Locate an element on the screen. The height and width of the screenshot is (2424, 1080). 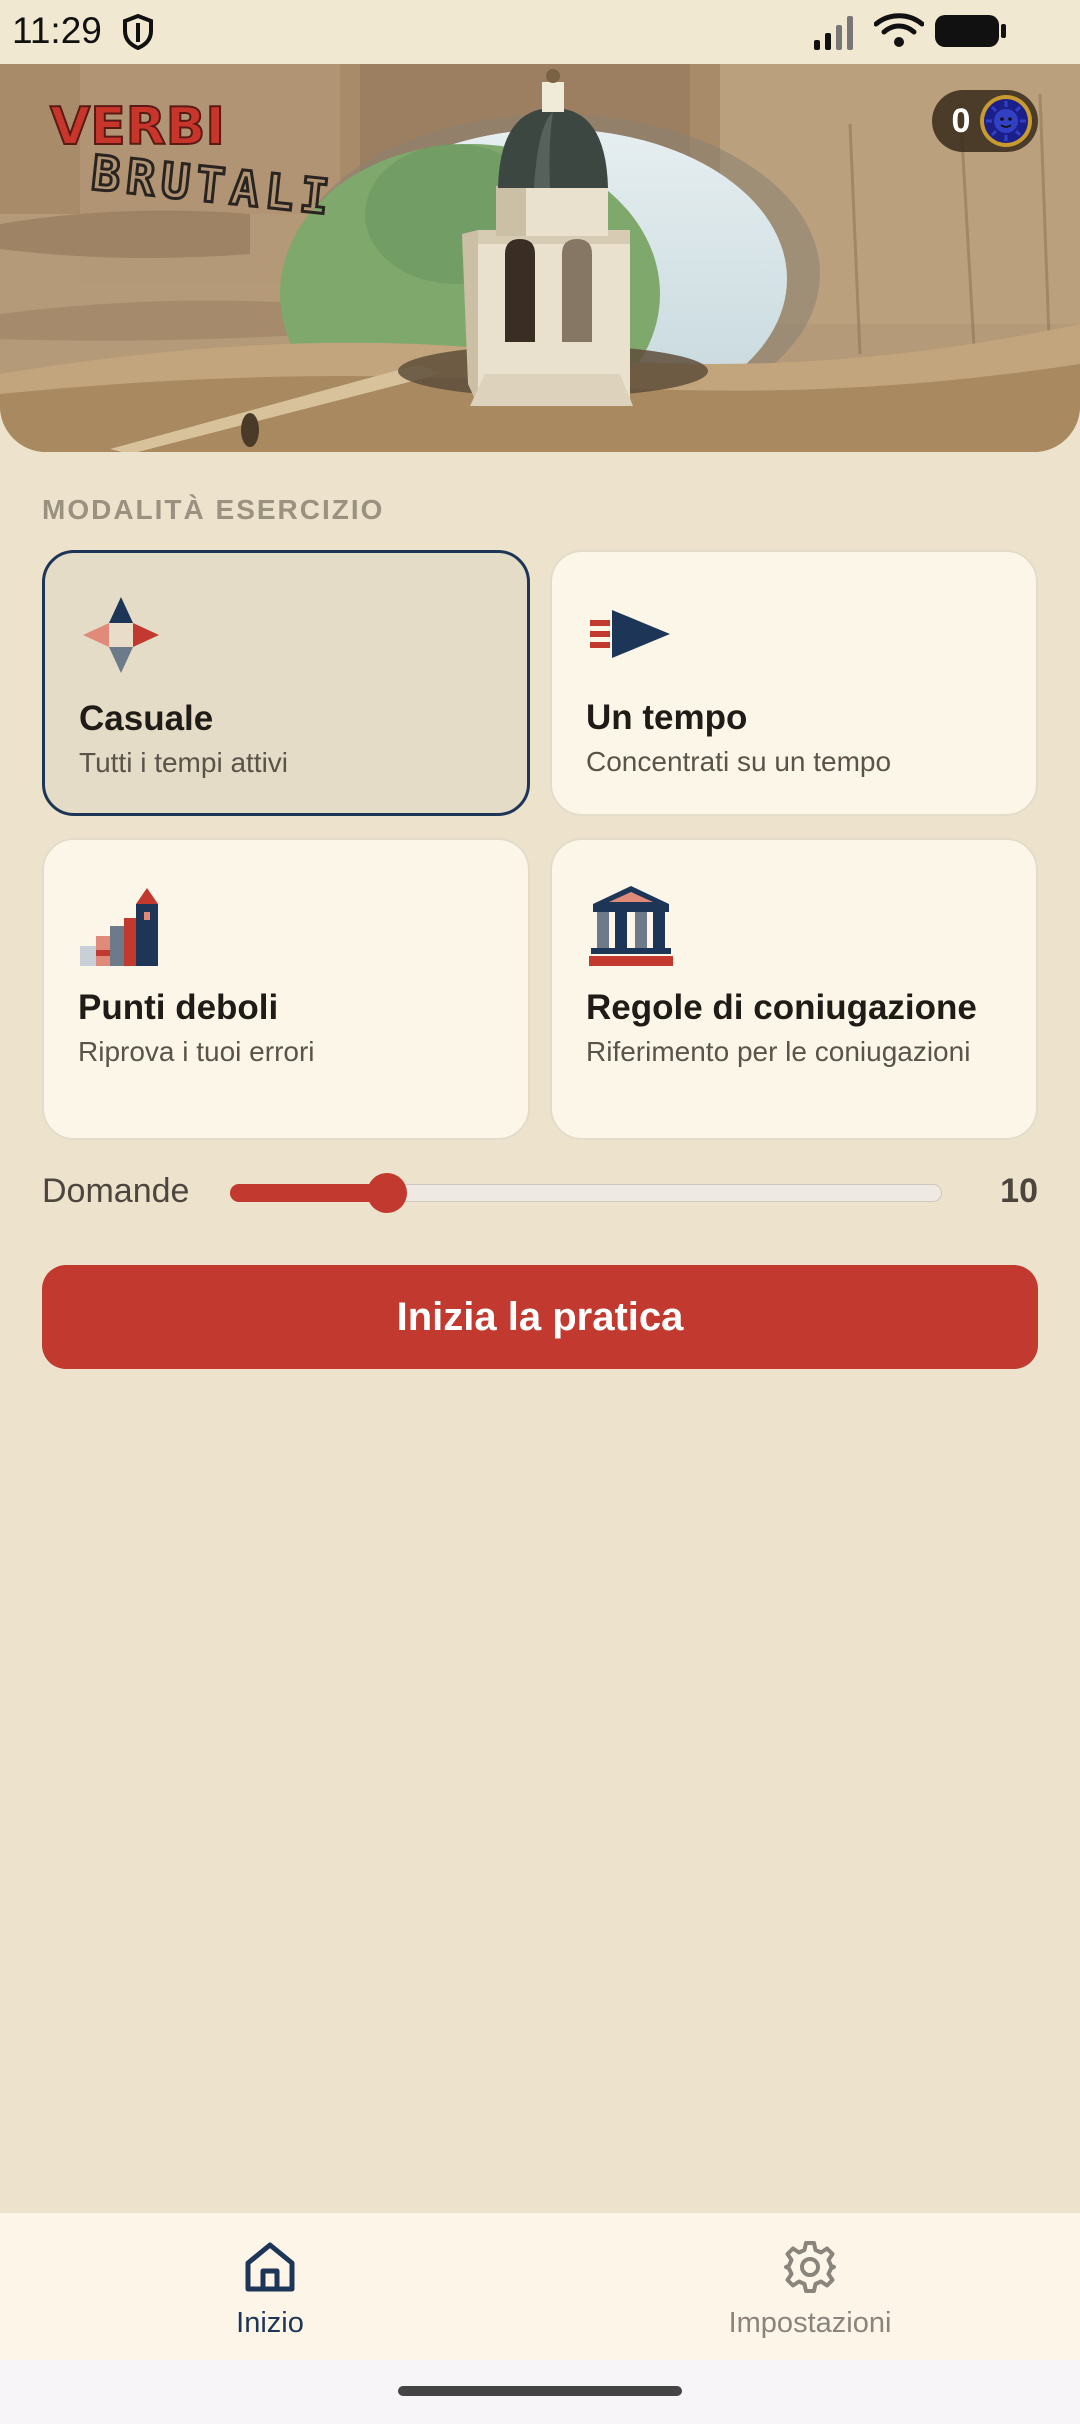
mode-title: Un tempo is located at coordinates (667, 717).